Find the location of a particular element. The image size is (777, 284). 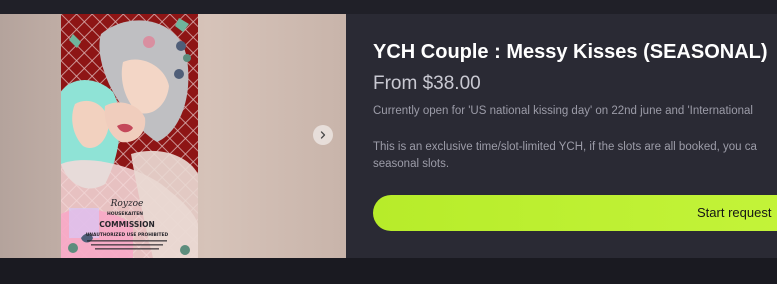

svg-text: Royzoe is located at coordinates (127, 204).